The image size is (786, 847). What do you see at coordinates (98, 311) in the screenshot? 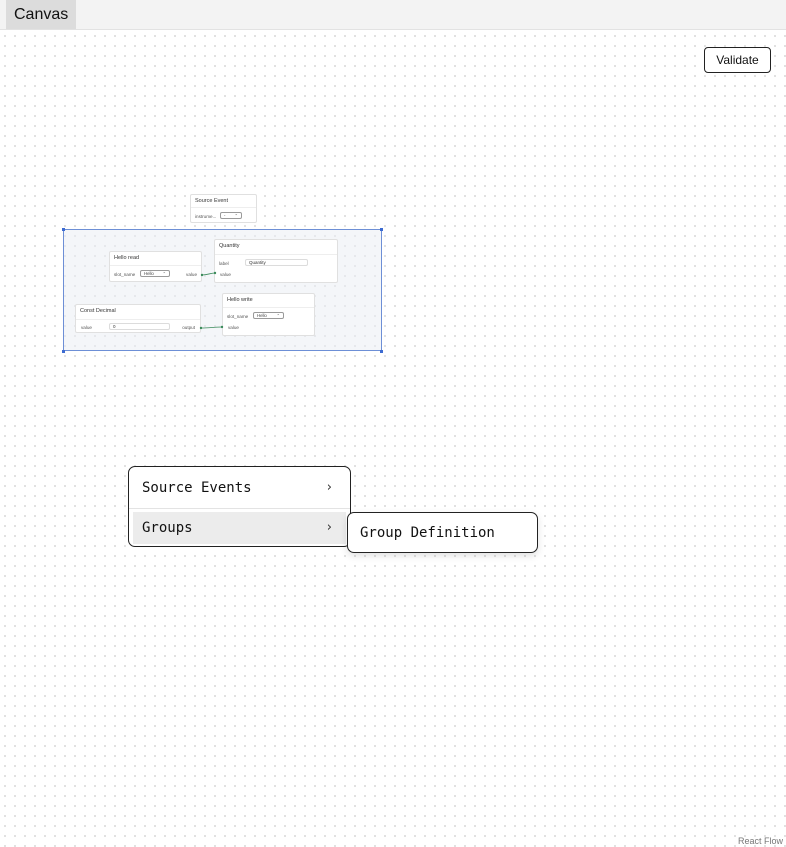
I see `node-title: Const Decimal` at bounding box center [98, 311].